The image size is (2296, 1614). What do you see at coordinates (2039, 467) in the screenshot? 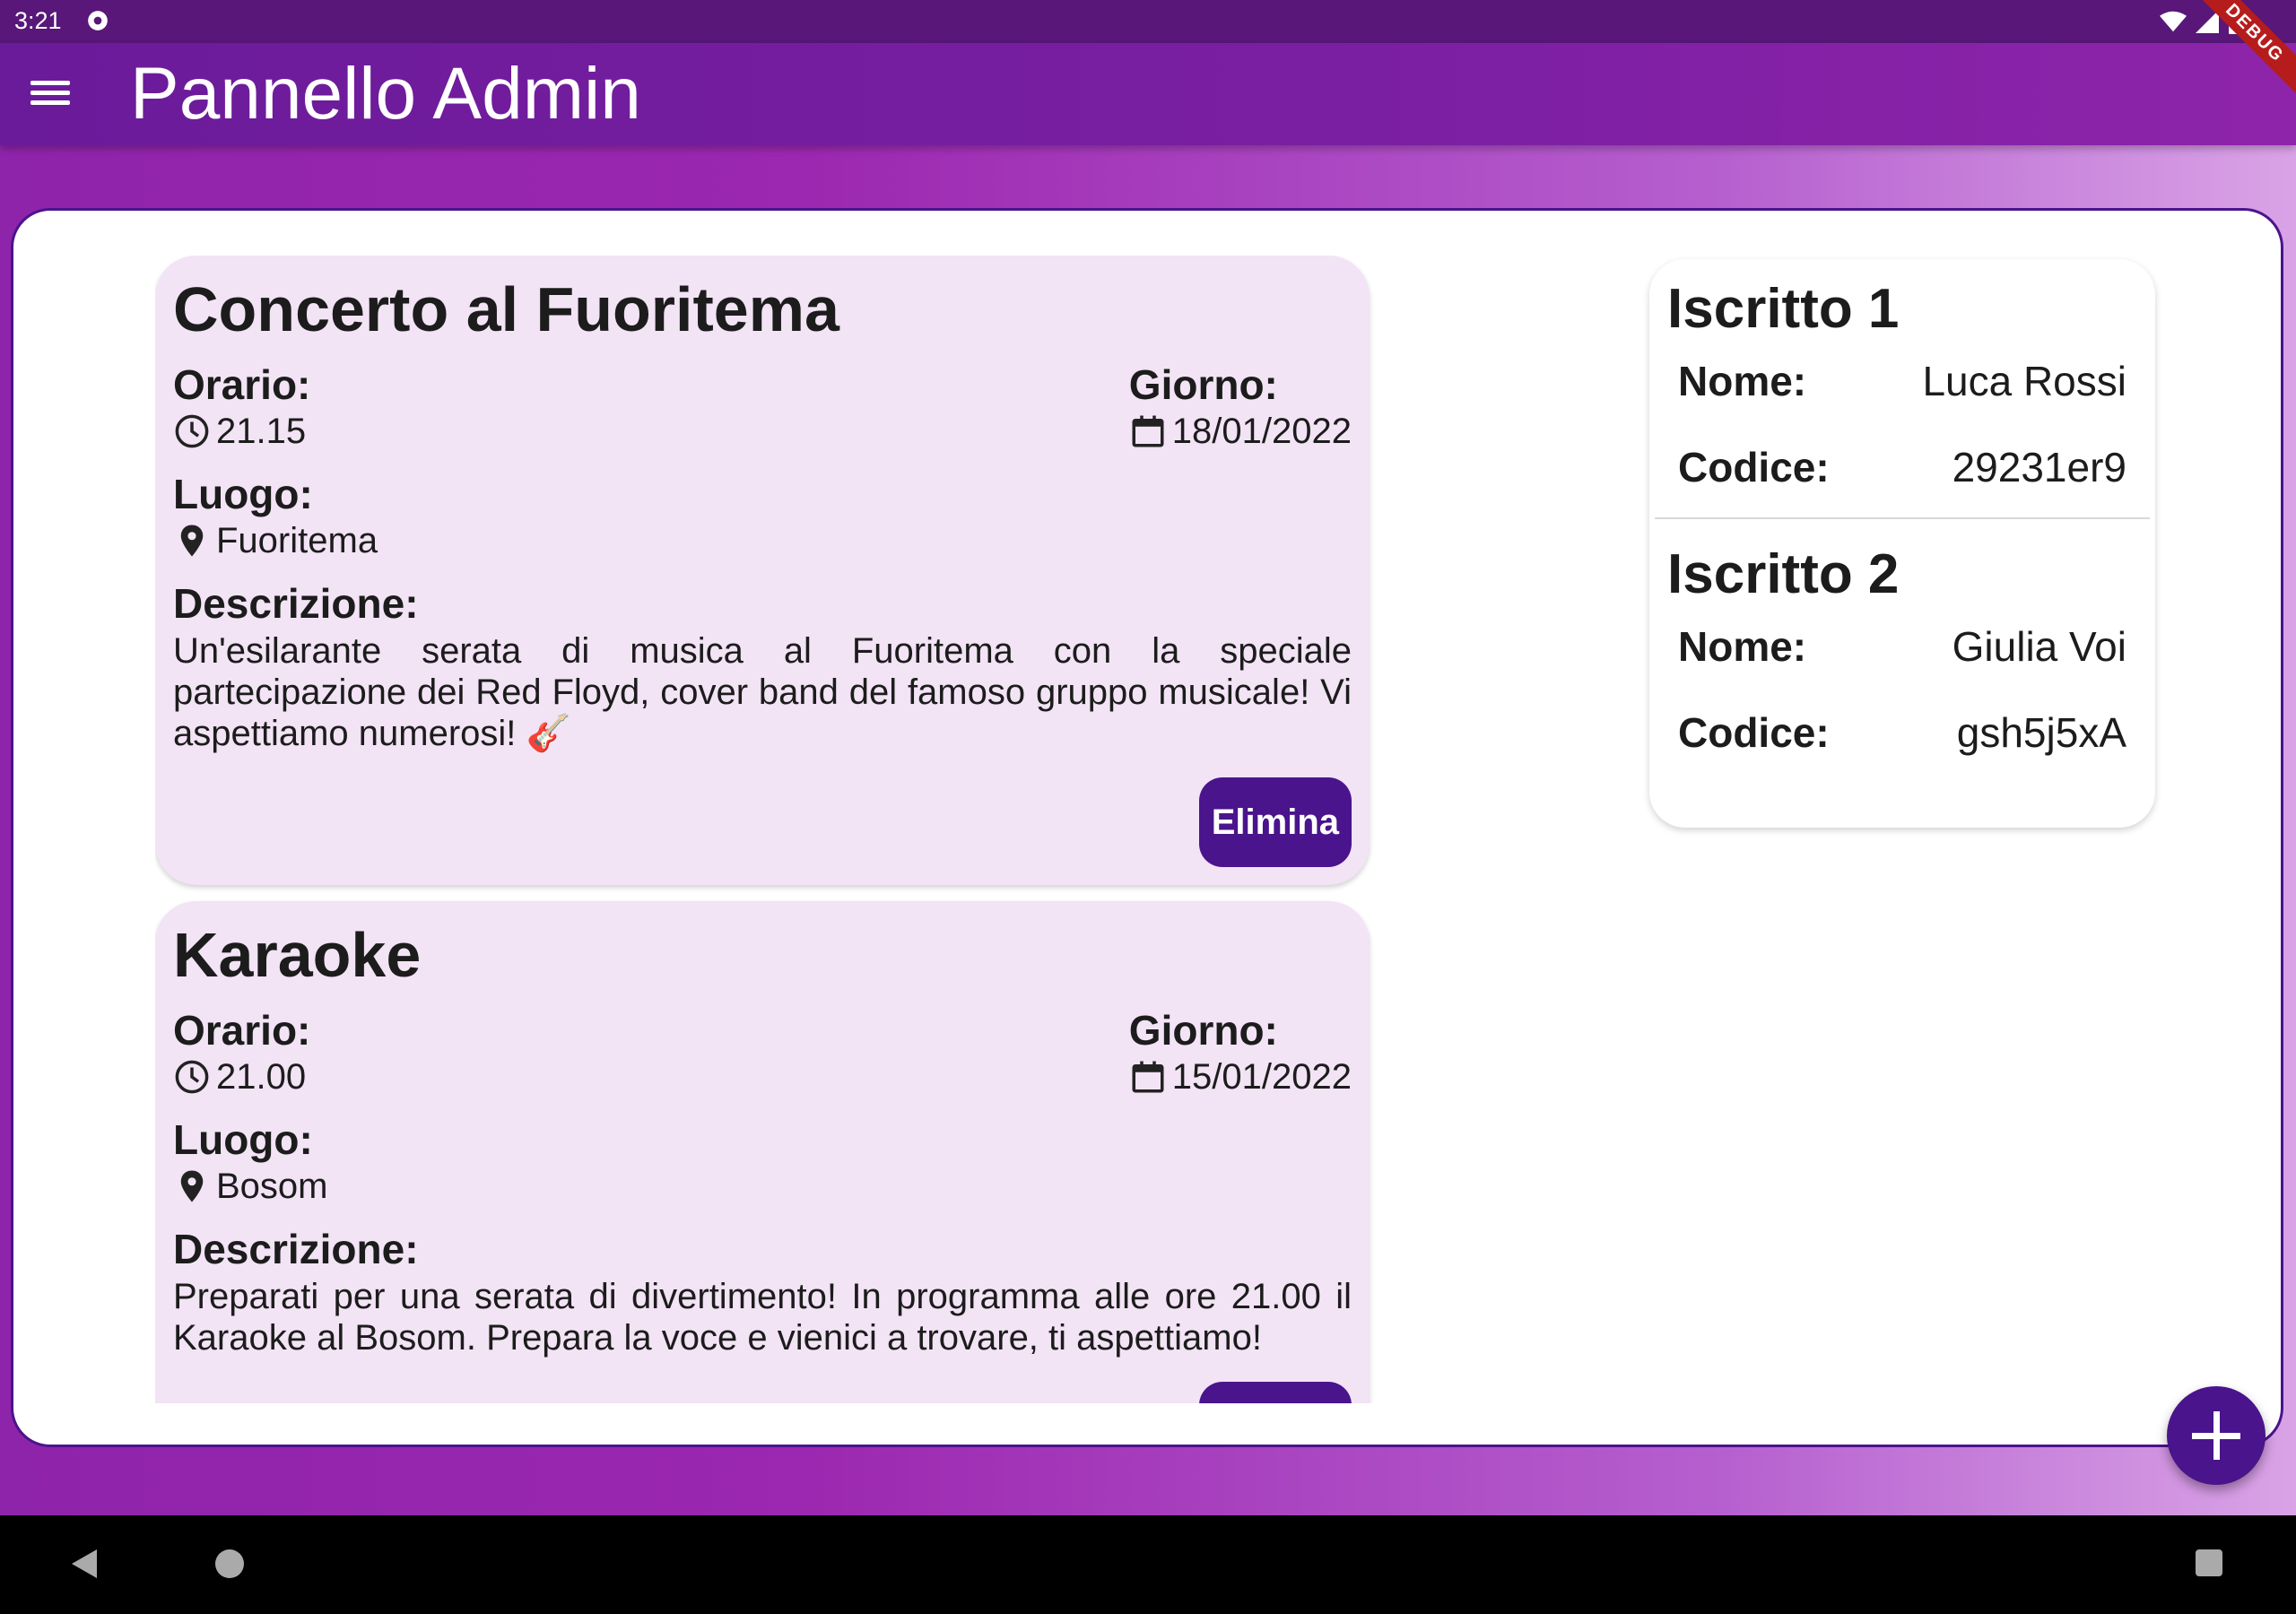
I see `subscriber-code: 29231er9` at bounding box center [2039, 467].